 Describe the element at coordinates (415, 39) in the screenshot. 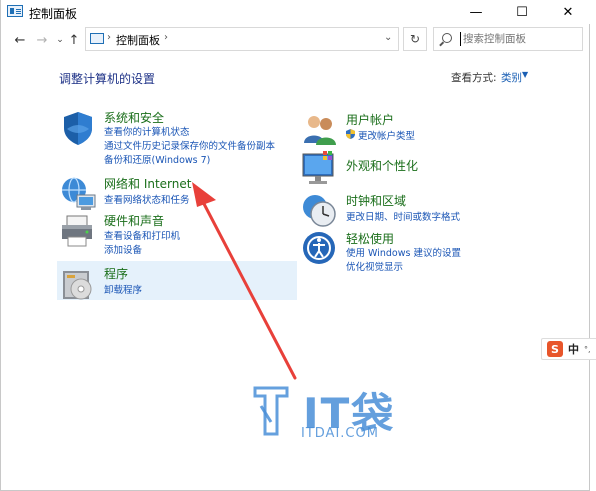

I see `refresh-button: ↻` at that location.